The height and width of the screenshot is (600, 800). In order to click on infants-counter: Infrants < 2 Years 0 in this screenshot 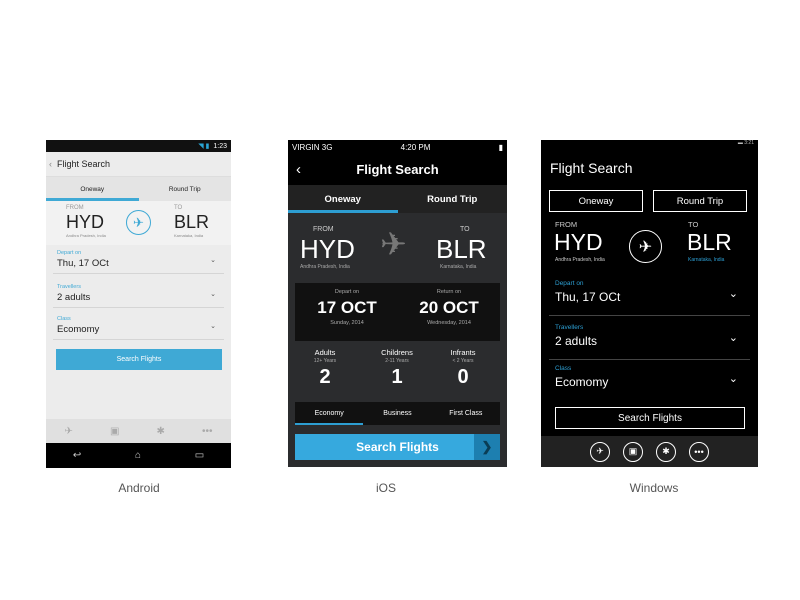, I will do `click(463, 368)`.